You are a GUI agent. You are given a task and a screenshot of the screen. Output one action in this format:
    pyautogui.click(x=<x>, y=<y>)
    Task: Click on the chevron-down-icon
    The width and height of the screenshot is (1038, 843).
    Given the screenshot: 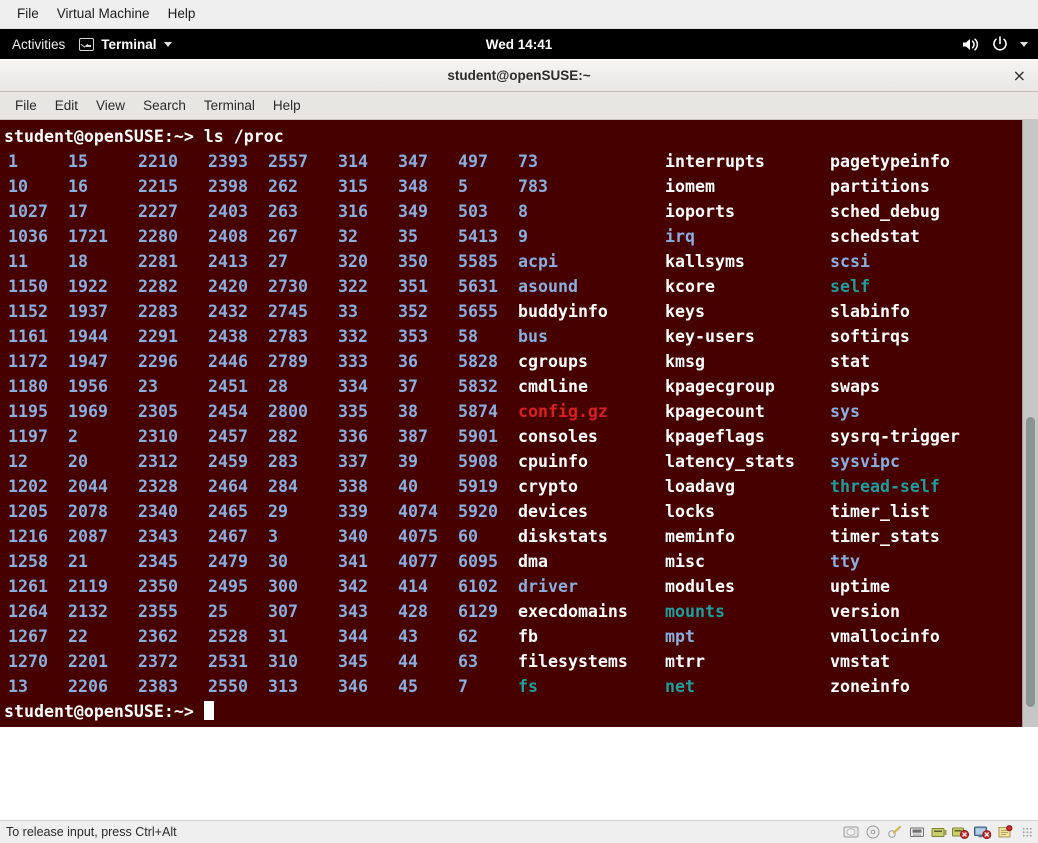 What is the action you would take?
    pyautogui.click(x=1024, y=44)
    